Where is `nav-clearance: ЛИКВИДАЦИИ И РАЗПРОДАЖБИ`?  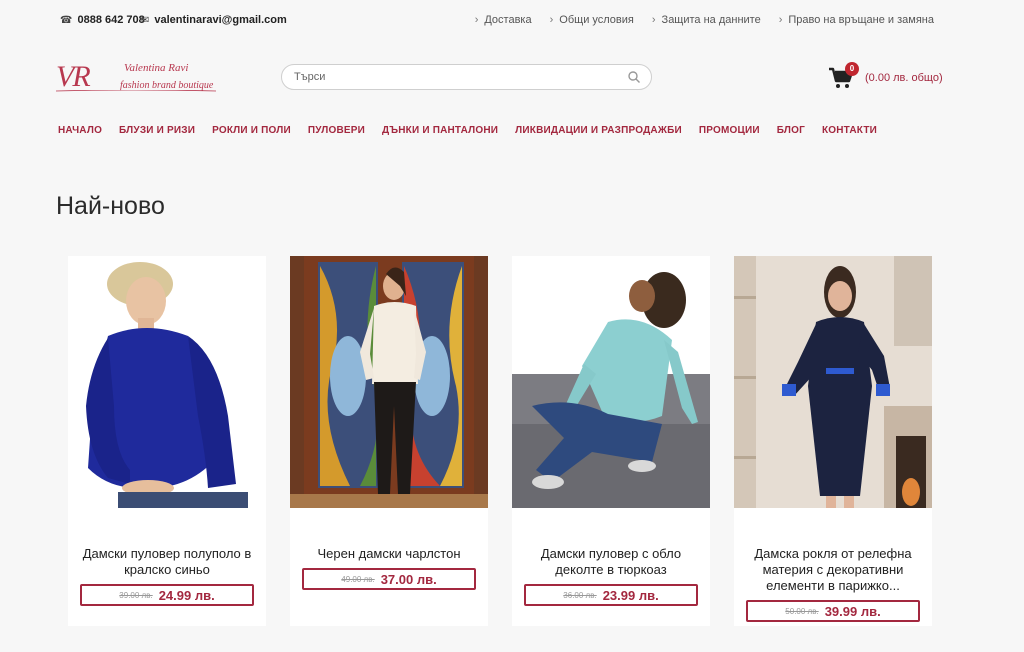
nav-clearance: ЛИКВИДАЦИИ И РАЗПРОДАЖБИ is located at coordinates (598, 130).